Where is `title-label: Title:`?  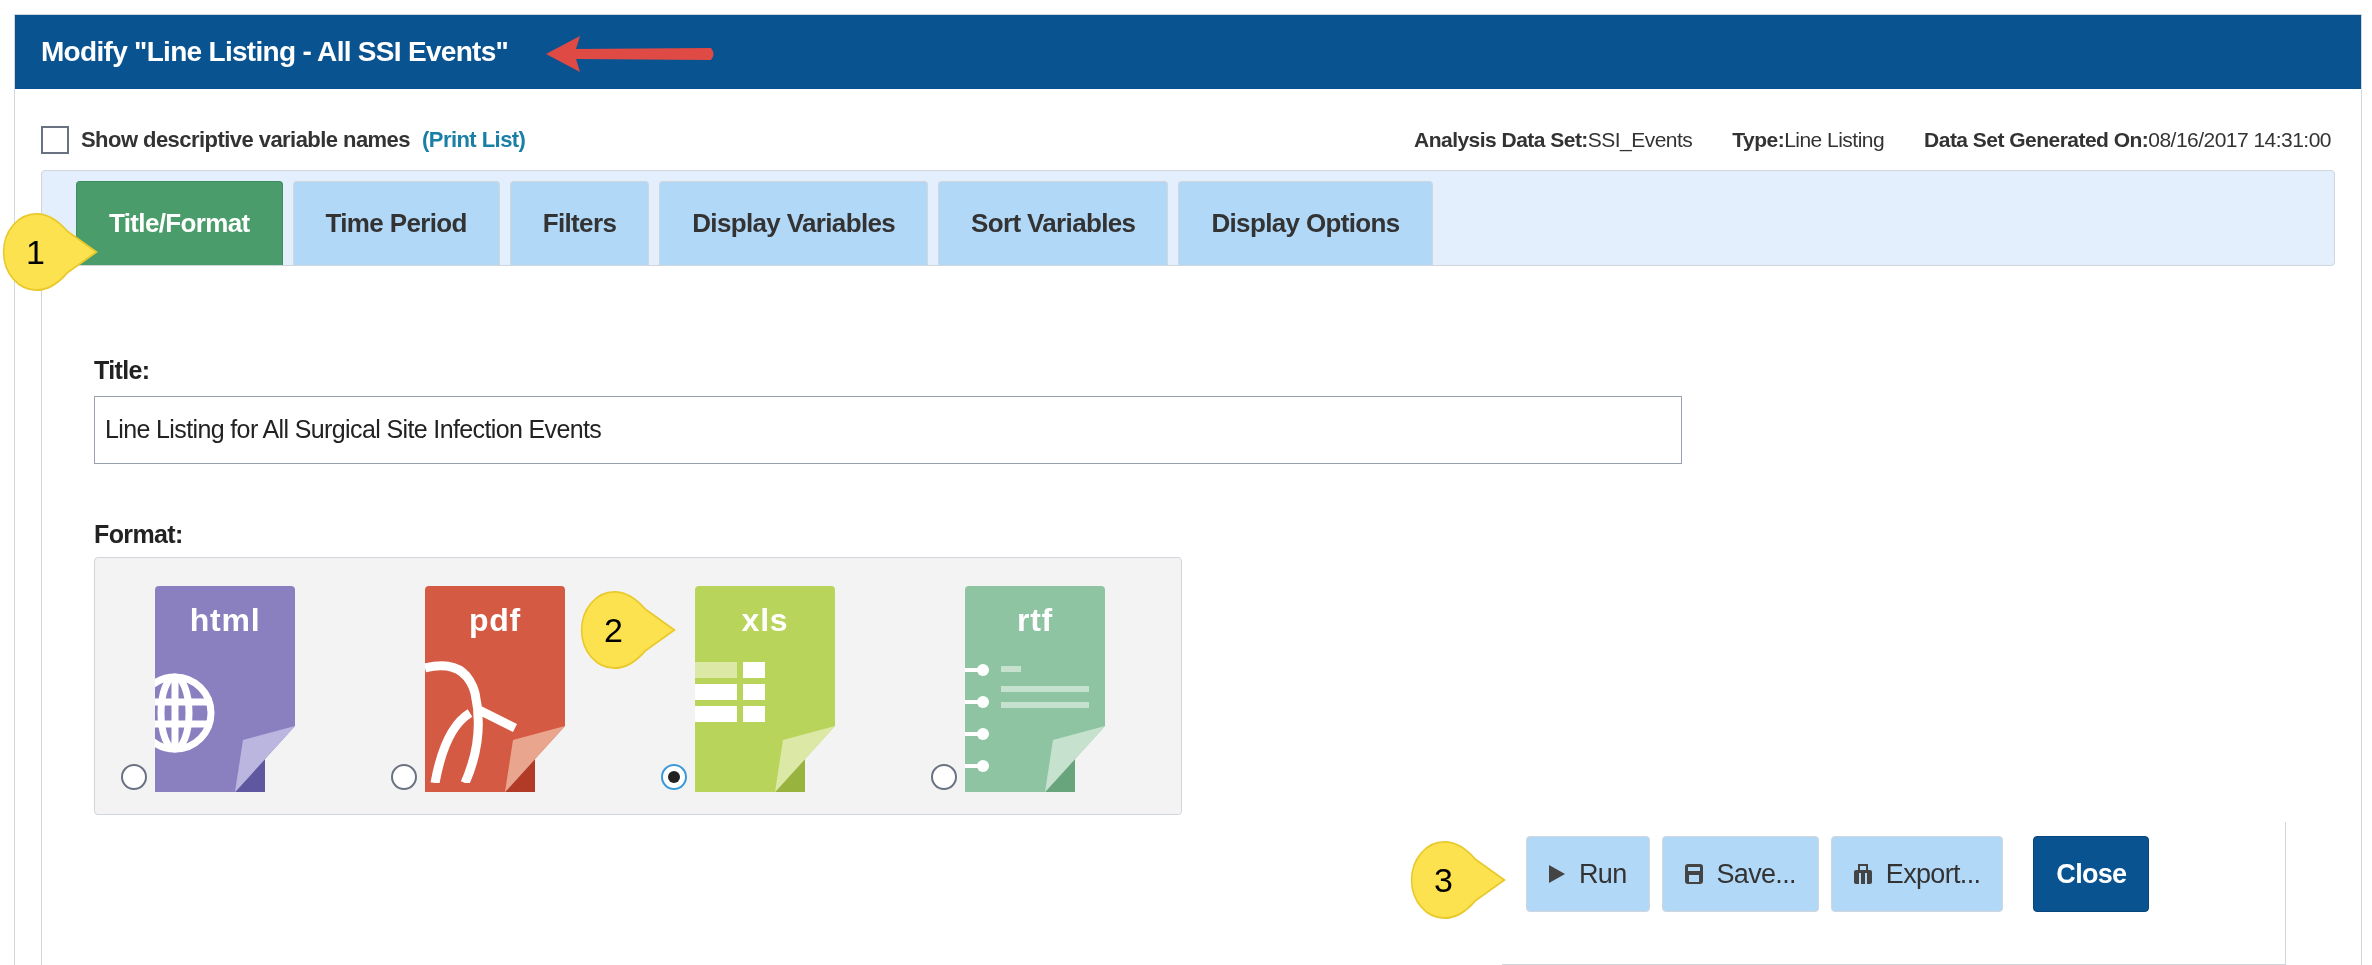
title-label: Title: is located at coordinates (122, 370).